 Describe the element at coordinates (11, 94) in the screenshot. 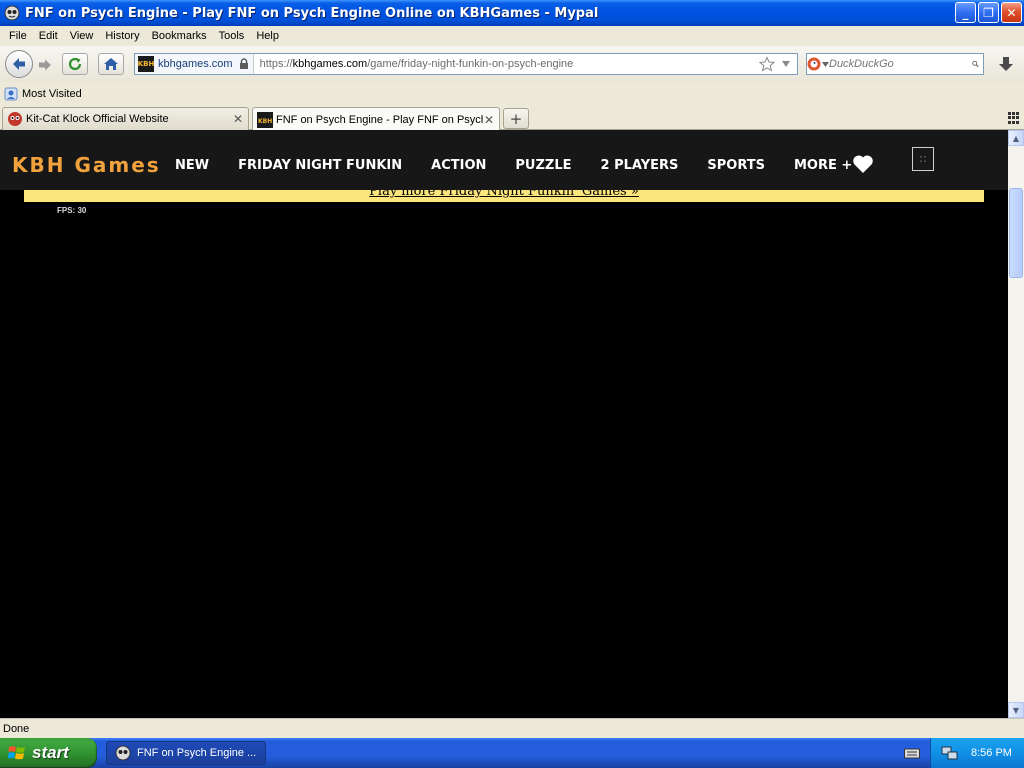

I see `most-visited-icon` at that location.